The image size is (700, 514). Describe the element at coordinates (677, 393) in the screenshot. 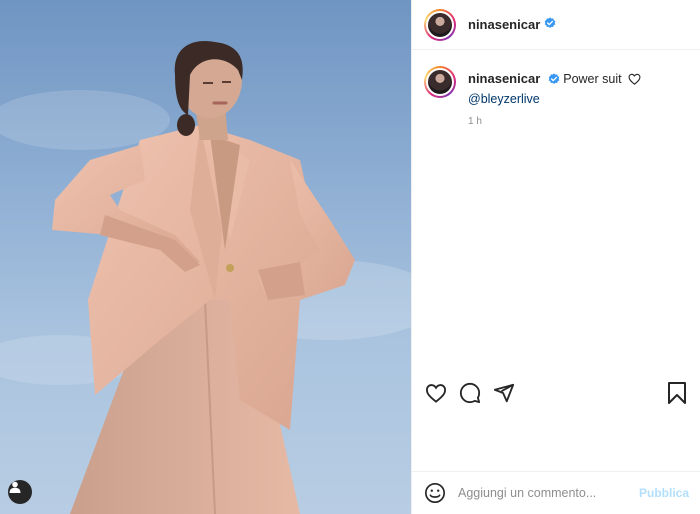

I see `bookmark-icon` at that location.